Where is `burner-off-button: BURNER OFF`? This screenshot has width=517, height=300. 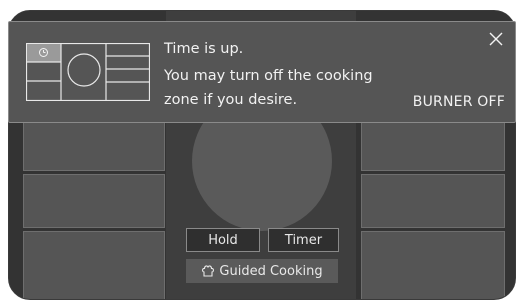
burner-off-button: BURNER OFF is located at coordinates (459, 102).